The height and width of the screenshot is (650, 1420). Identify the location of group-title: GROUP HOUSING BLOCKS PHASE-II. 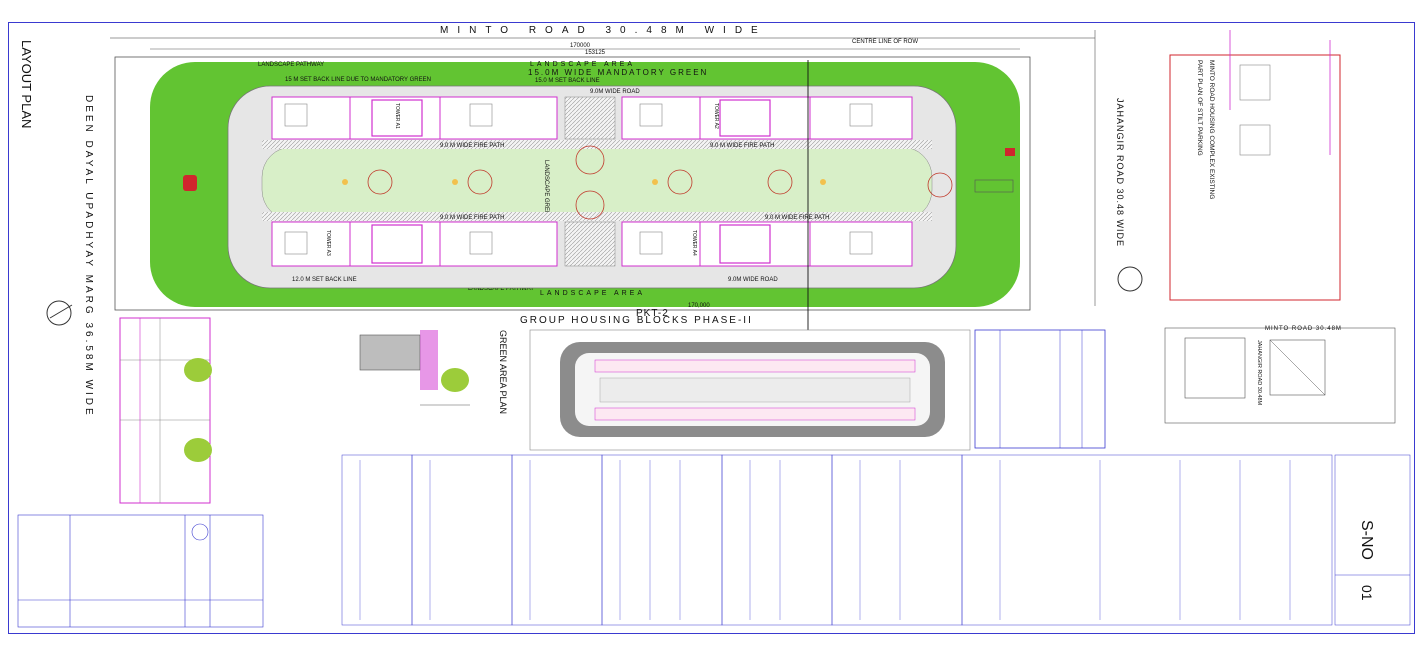
(636, 320).